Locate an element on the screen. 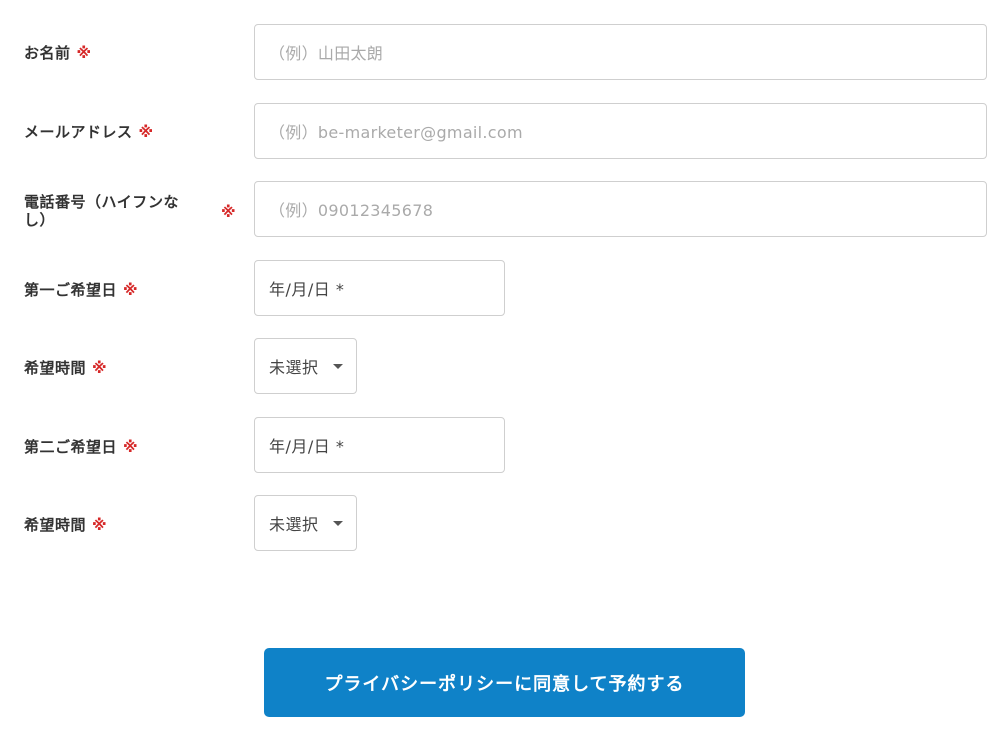  name-placeholder: （例）山田太朗 is located at coordinates (326, 53).